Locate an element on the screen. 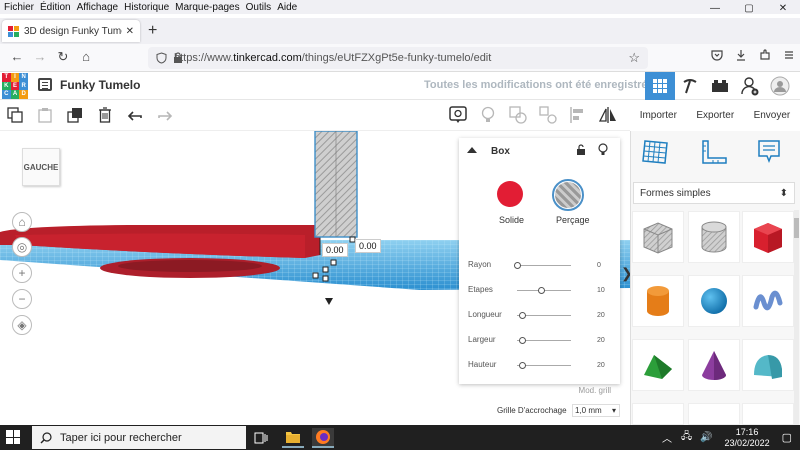 Image resolution: width=800 pixels, height=450 pixels. align-icon is located at coordinates (578, 115).